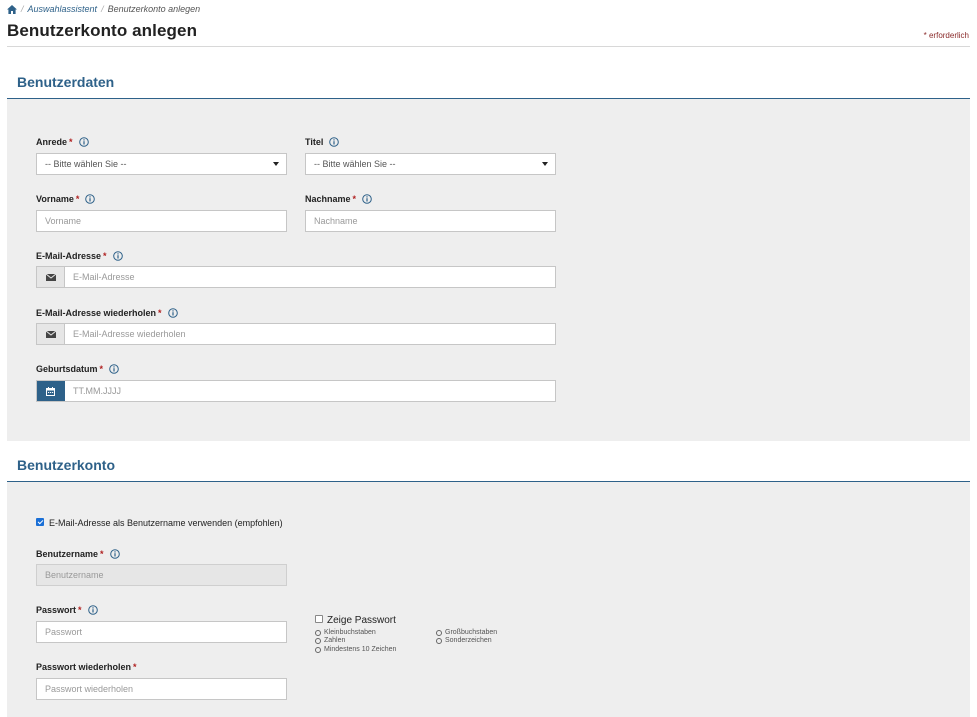 This screenshot has width=977, height=717. What do you see at coordinates (66, 465) in the screenshot?
I see `section-title-benutzerkonto: Benutzerkonto` at bounding box center [66, 465].